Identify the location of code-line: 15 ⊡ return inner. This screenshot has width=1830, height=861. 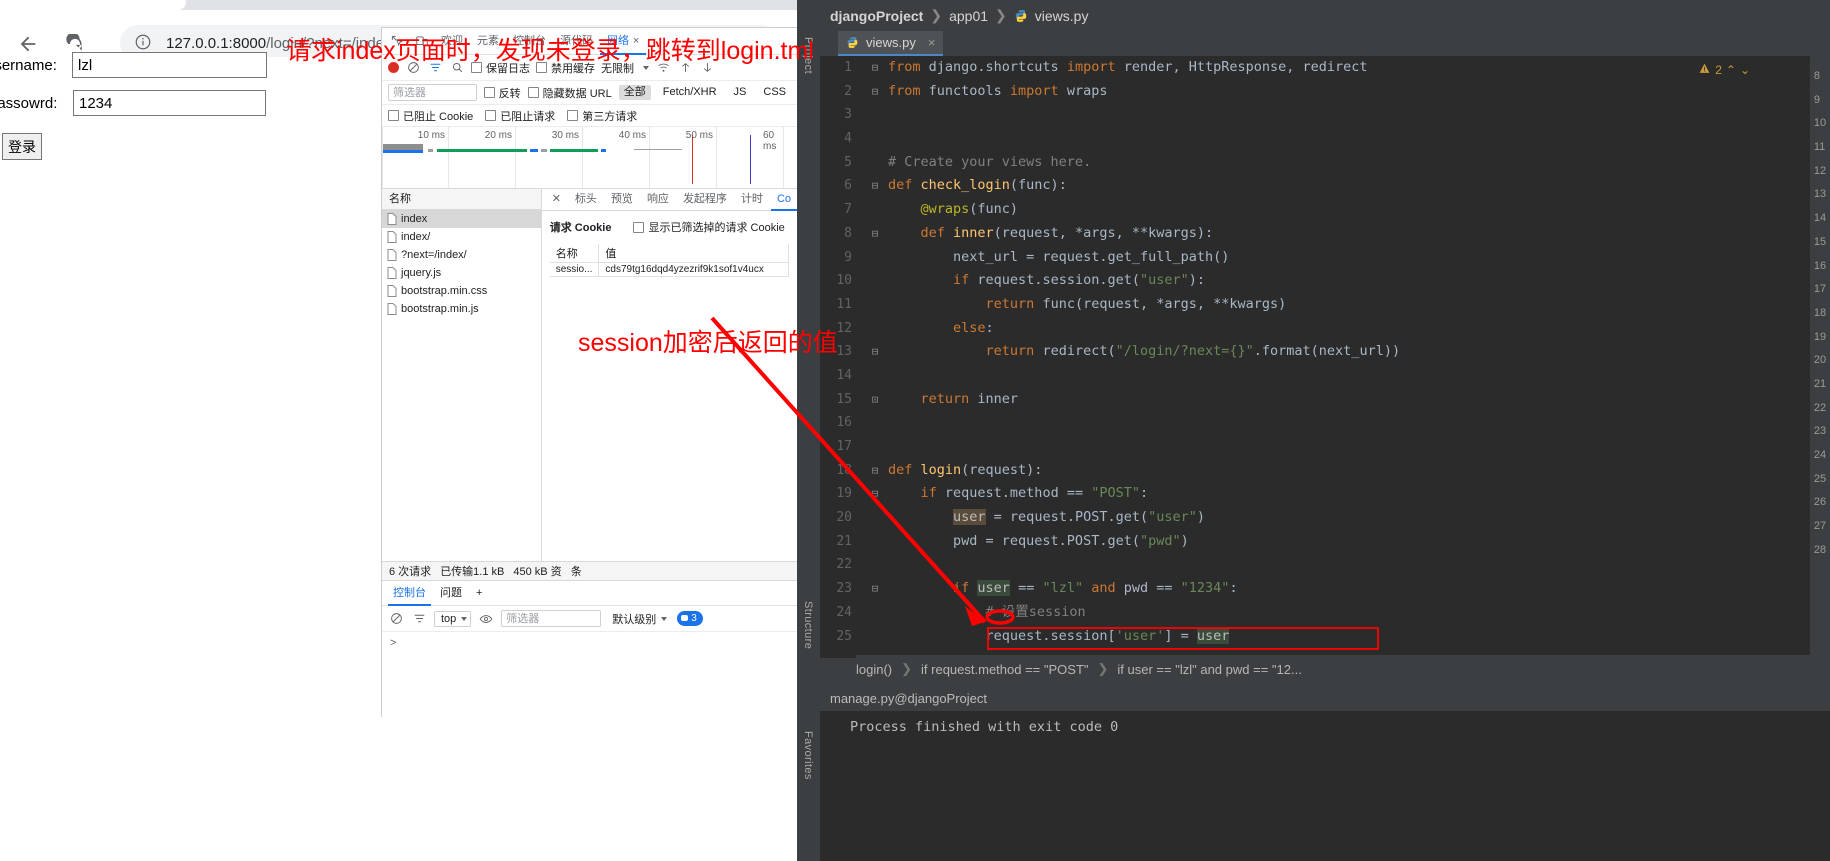
(1315, 400).